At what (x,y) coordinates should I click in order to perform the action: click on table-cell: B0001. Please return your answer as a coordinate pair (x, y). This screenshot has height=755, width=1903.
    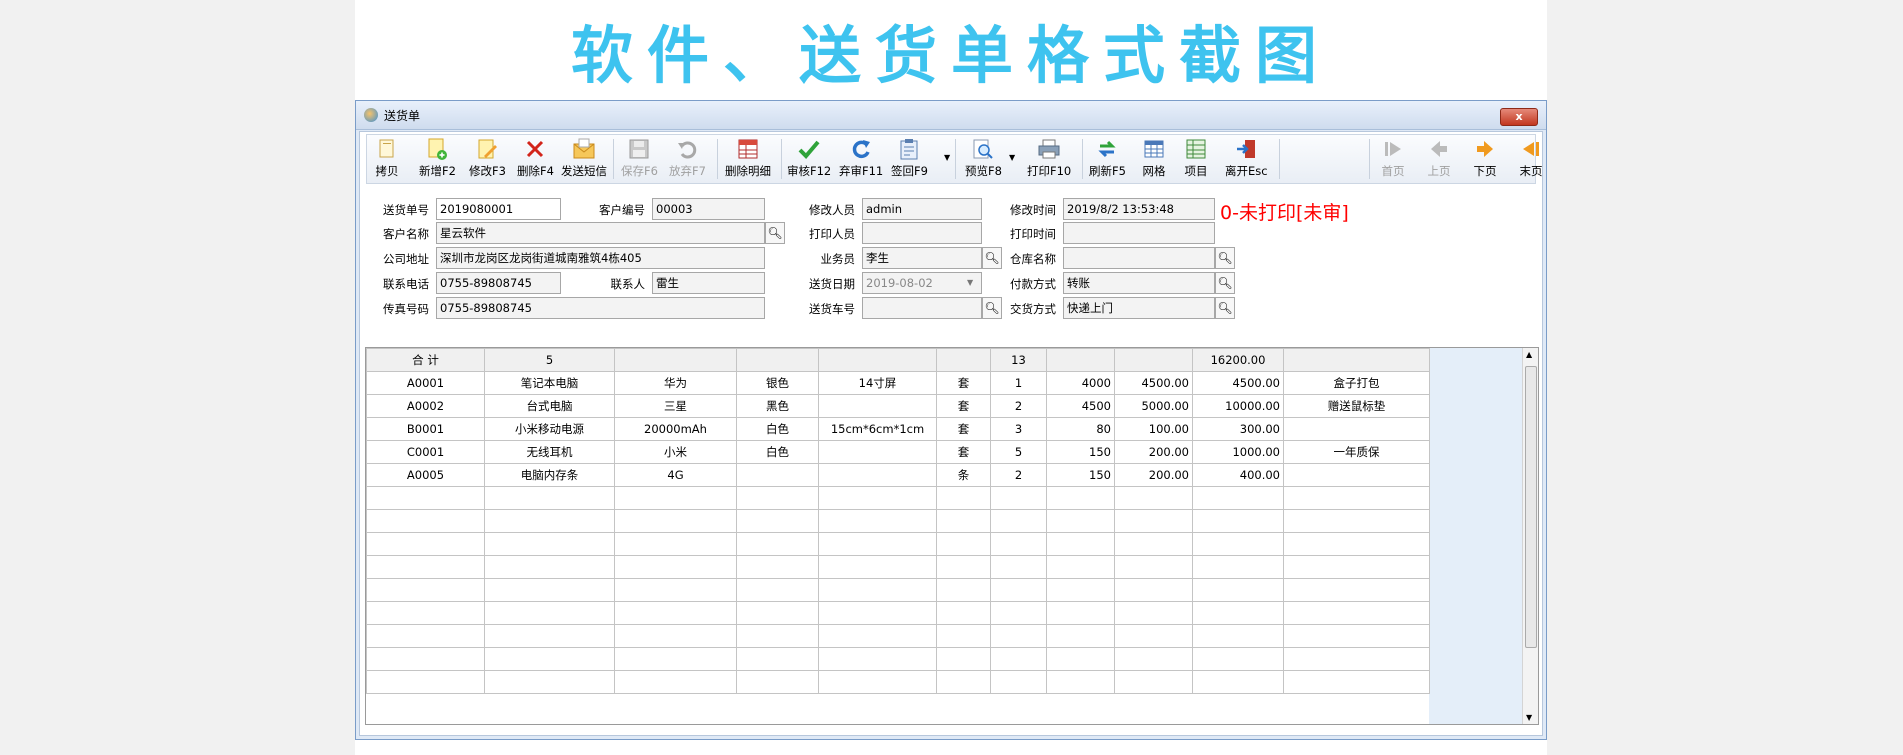
    Looking at the image, I should click on (425, 429).